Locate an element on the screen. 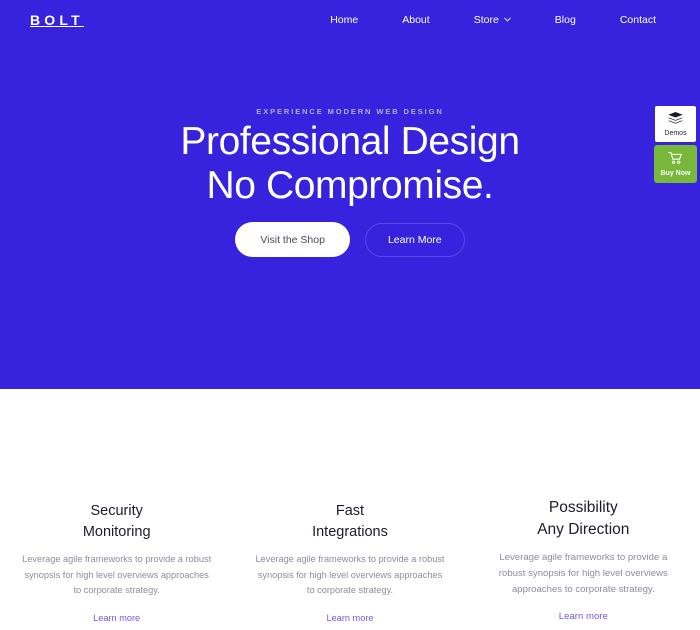  nav-item-about: About is located at coordinates (415, 20).